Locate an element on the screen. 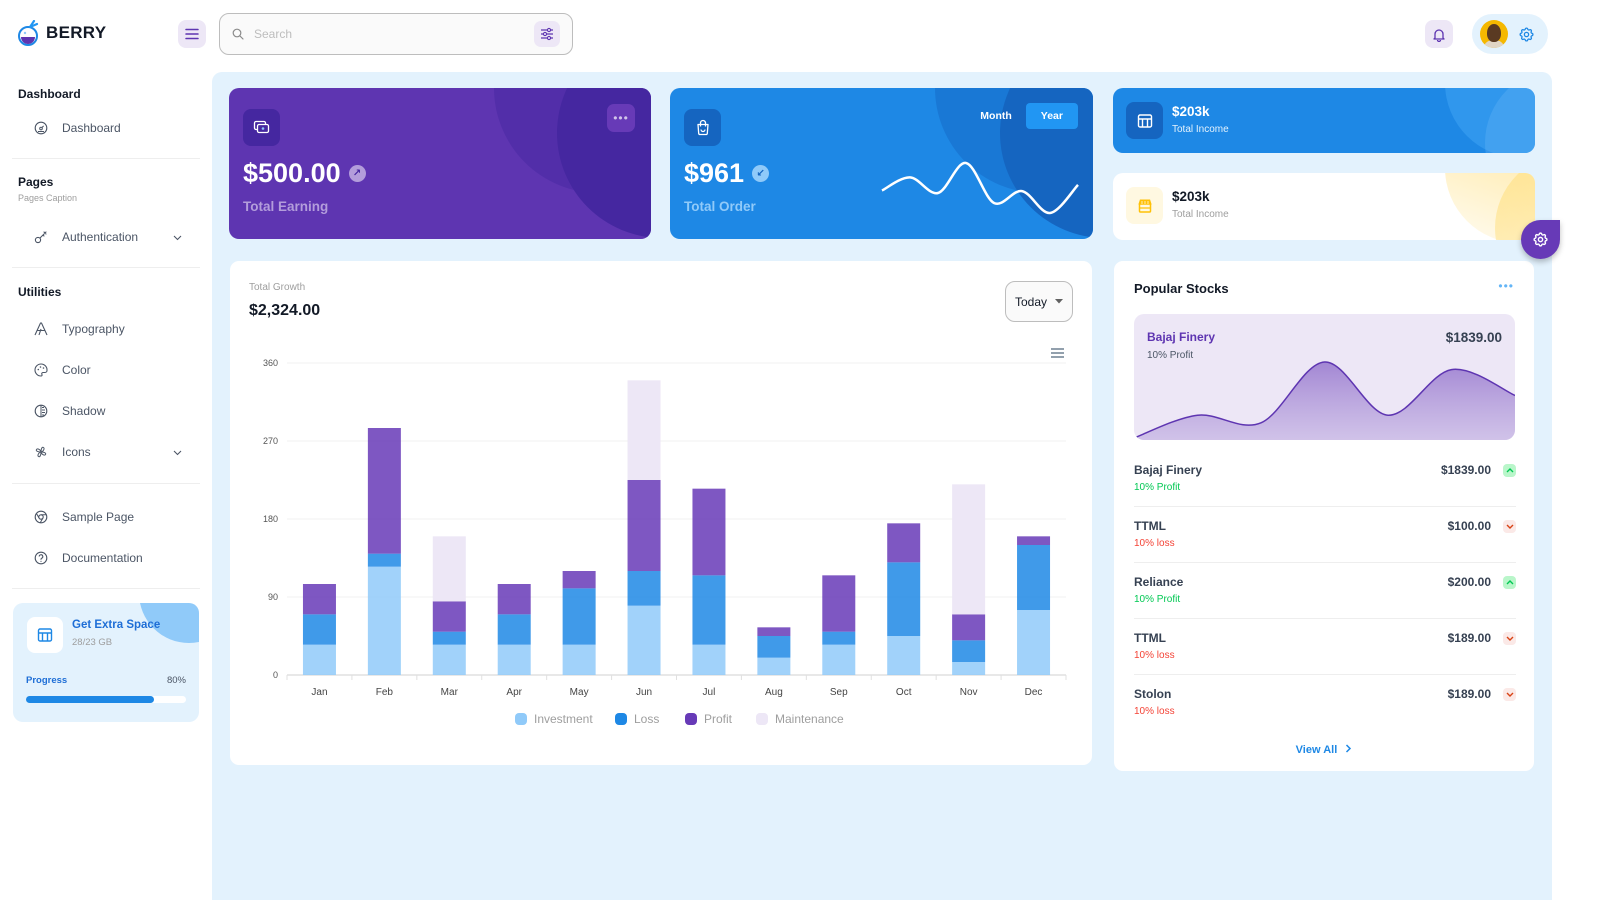  bar-profit-aug is located at coordinates (774, 631).